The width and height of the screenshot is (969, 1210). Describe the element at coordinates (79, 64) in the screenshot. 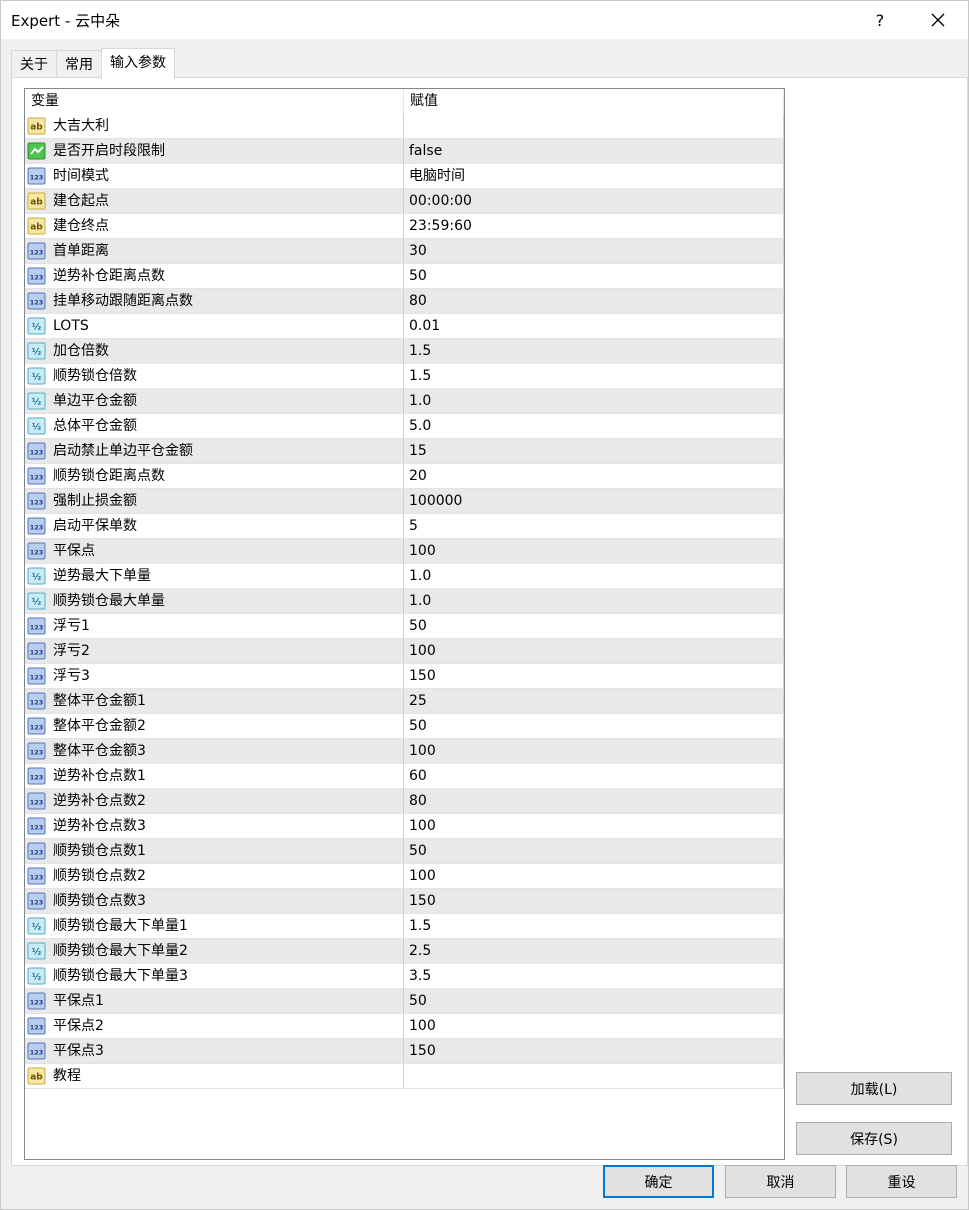

I see `tab-common: 常用` at that location.